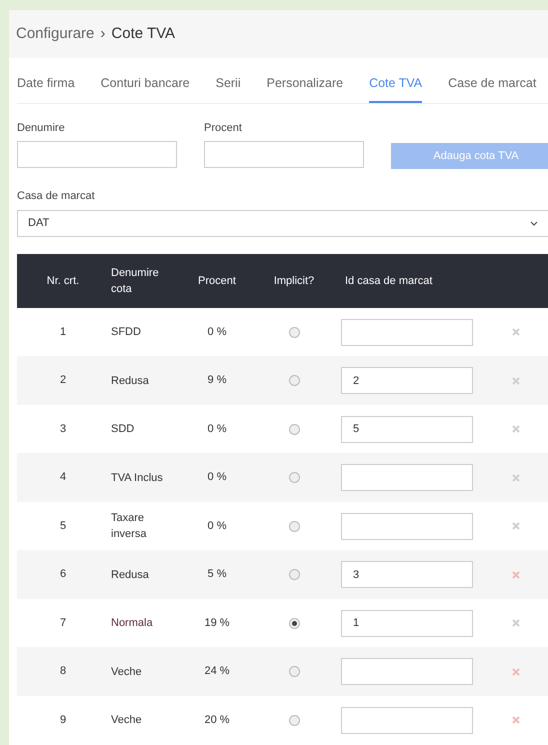  What do you see at coordinates (97, 154) in the screenshot?
I see `name-input-field` at bounding box center [97, 154].